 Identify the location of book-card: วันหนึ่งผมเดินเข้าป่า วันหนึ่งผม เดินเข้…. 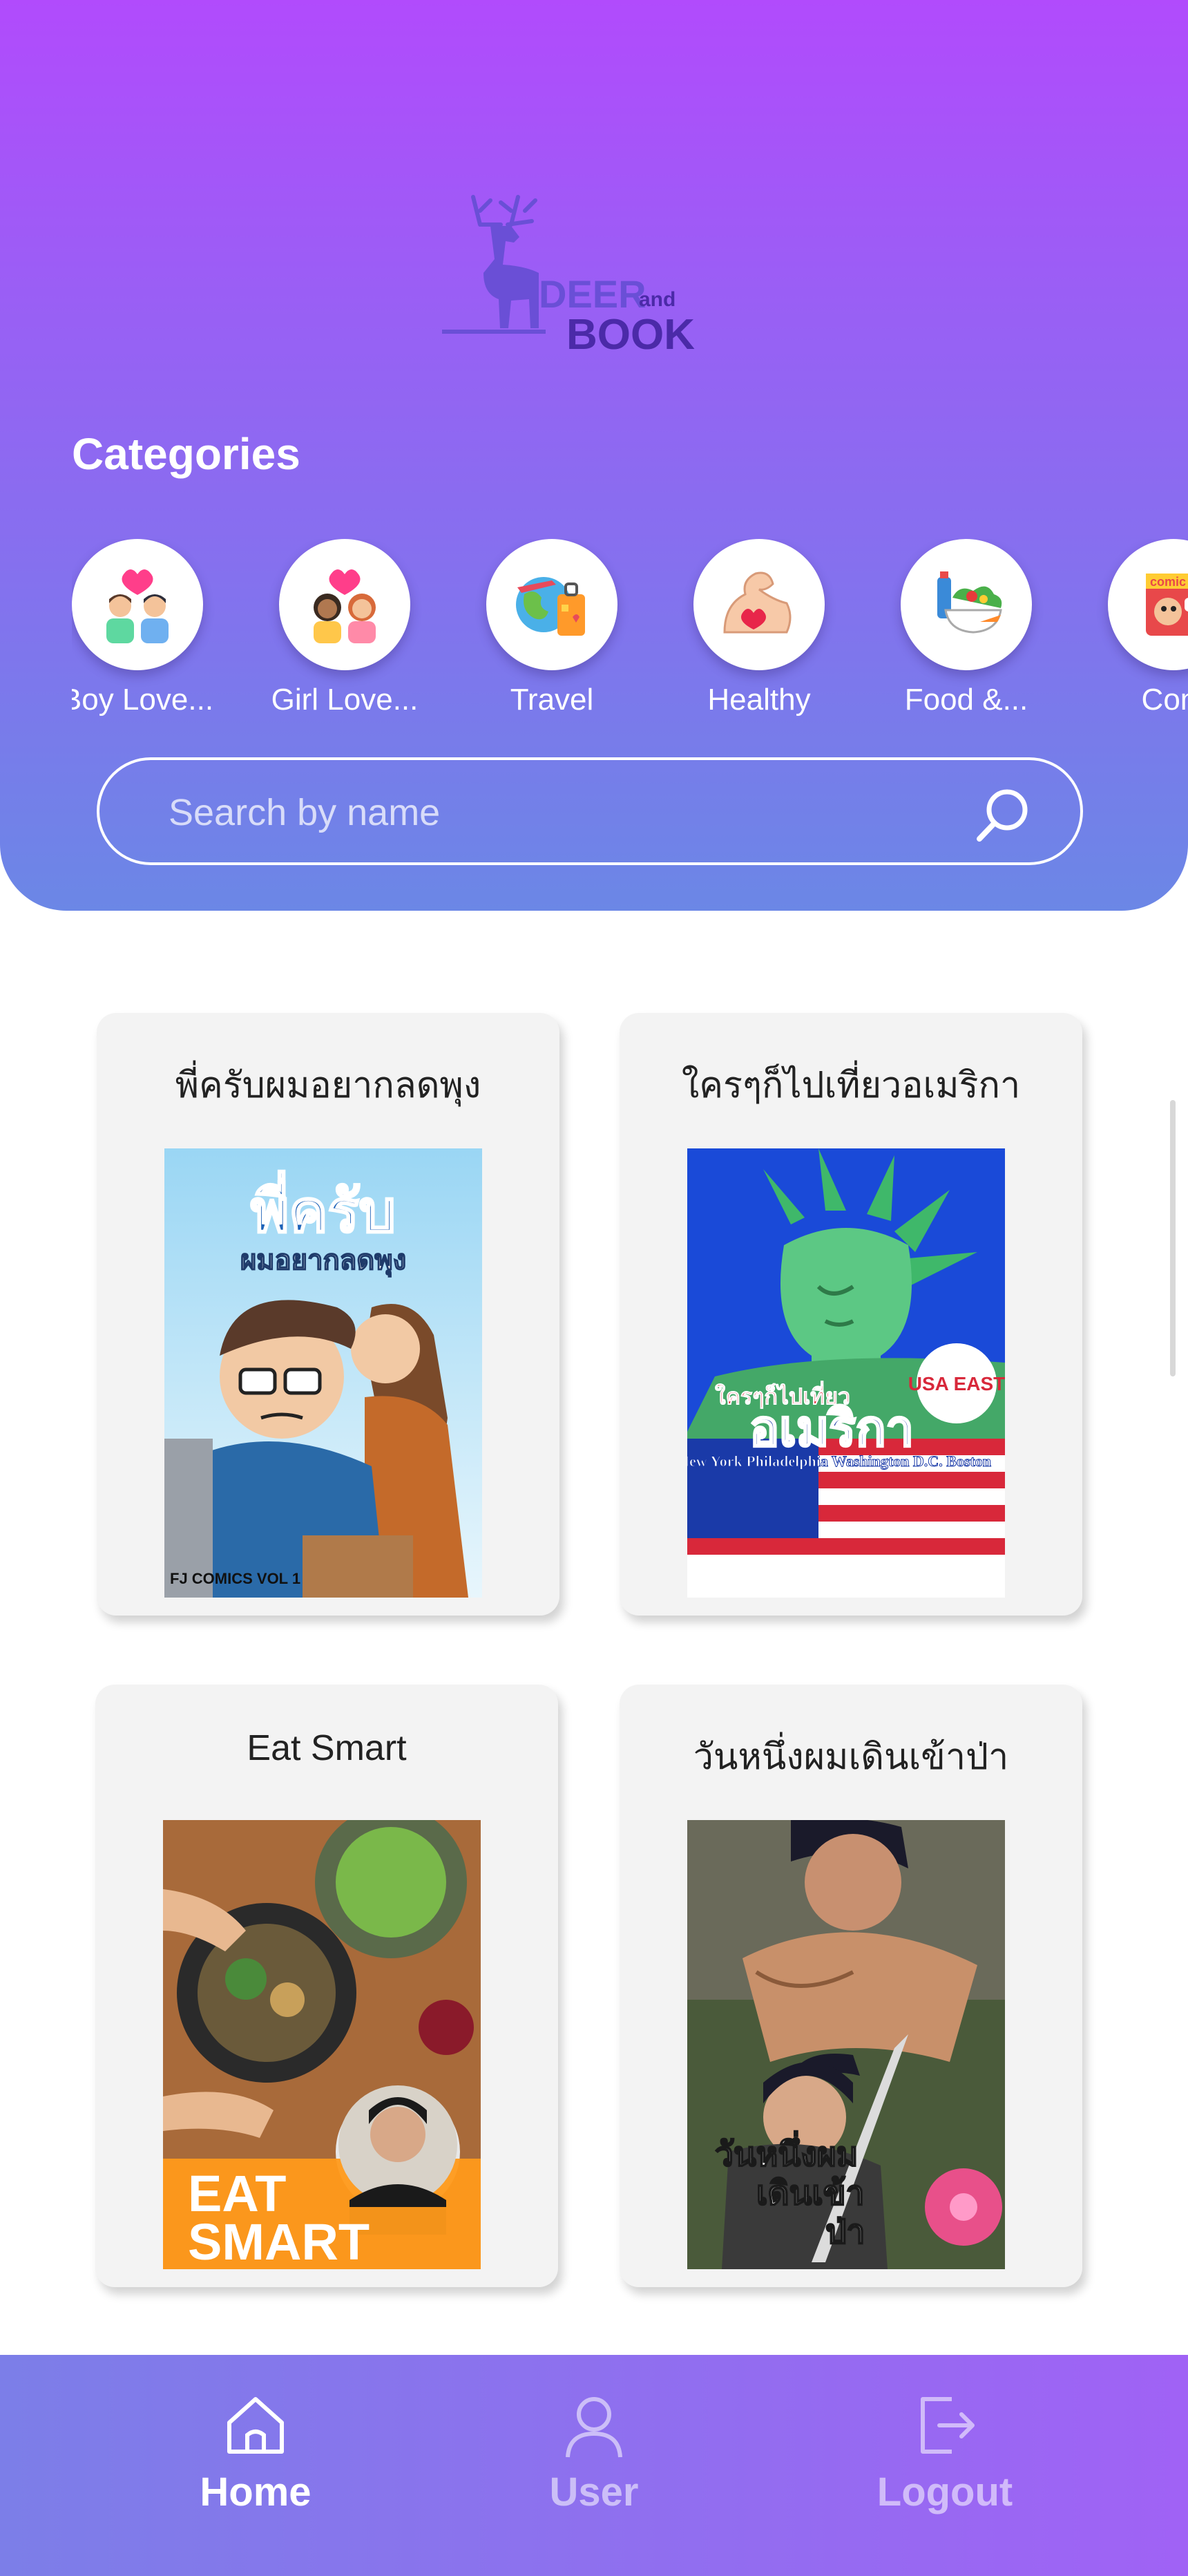
(851, 1986).